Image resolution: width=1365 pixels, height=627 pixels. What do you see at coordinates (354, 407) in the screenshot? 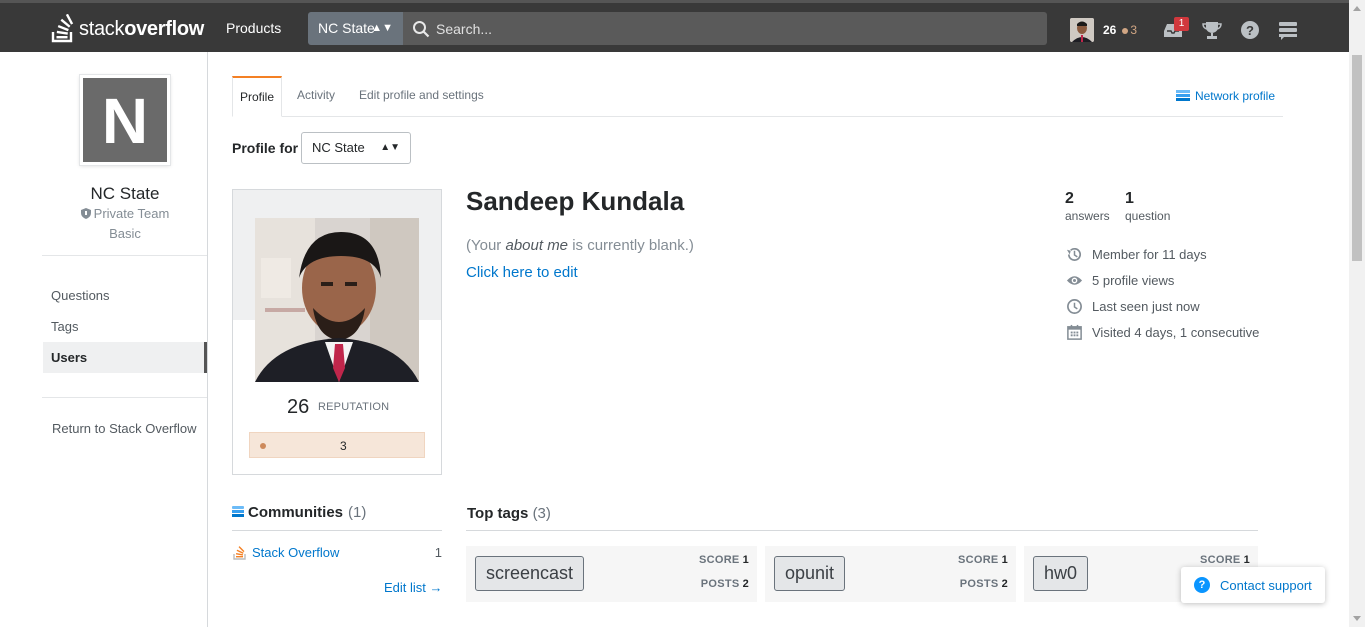
I see `reputation-label: REPUTATION` at bounding box center [354, 407].